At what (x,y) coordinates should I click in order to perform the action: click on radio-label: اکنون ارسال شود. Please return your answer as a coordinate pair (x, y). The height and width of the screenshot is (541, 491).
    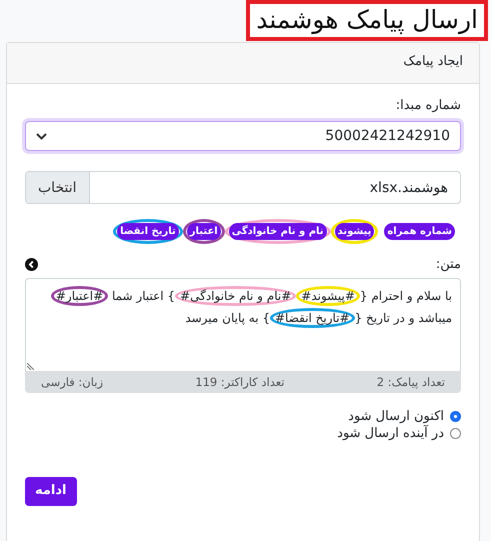
    Looking at the image, I should click on (396, 416).